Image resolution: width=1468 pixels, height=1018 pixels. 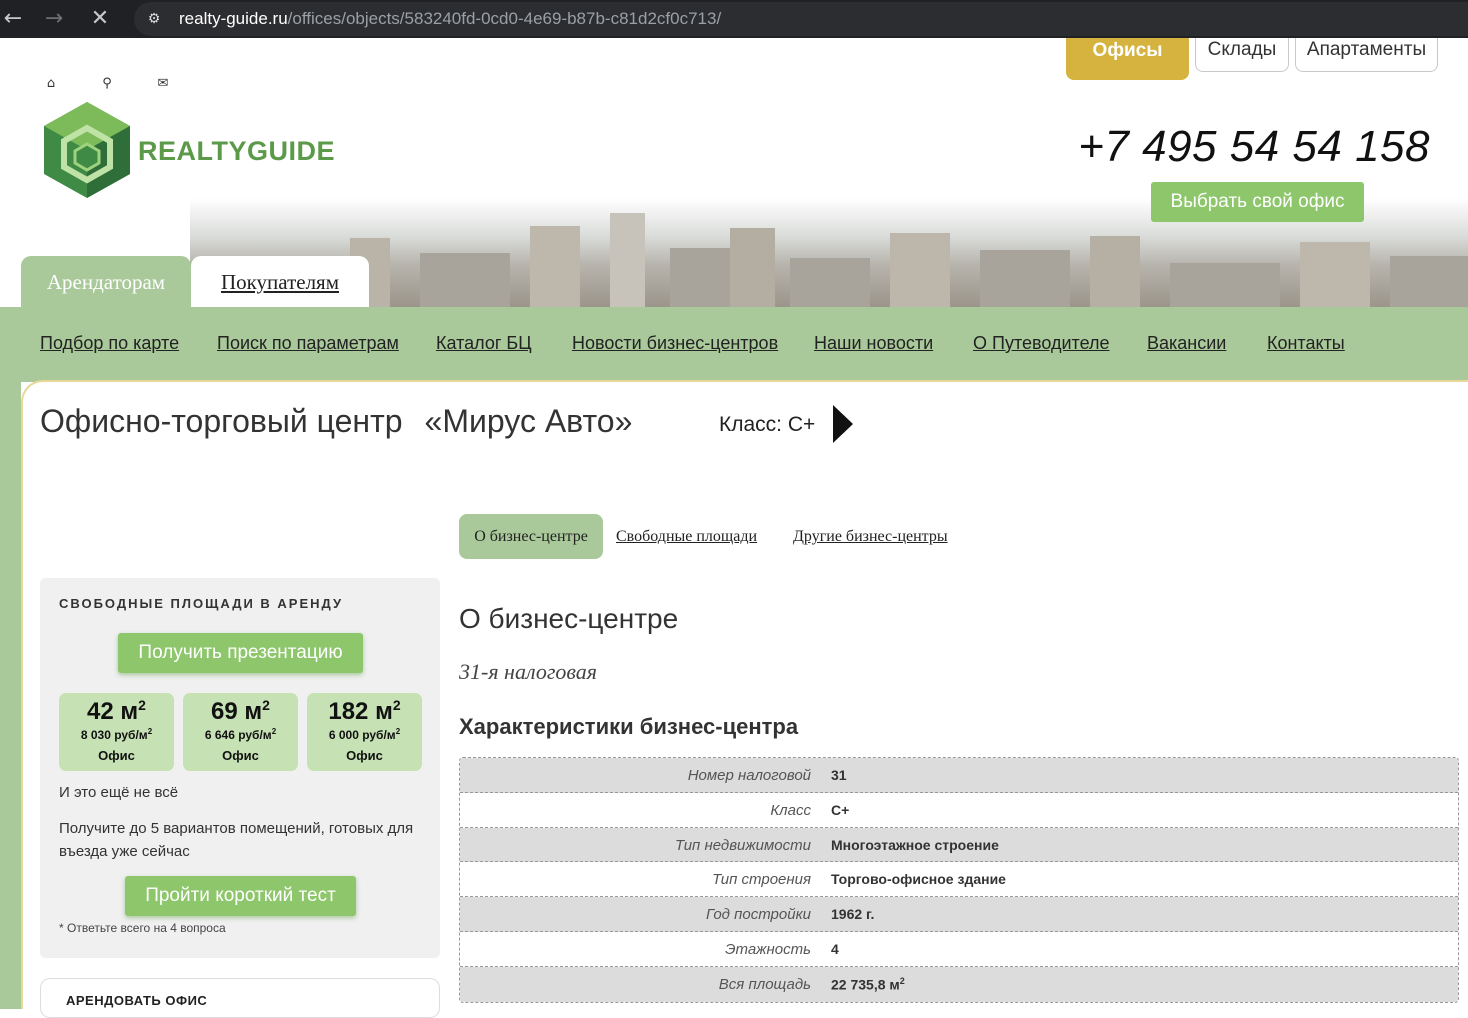 What do you see at coordinates (221, 421) in the screenshot?
I see `building-type: Офисно-торговый центр` at bounding box center [221, 421].